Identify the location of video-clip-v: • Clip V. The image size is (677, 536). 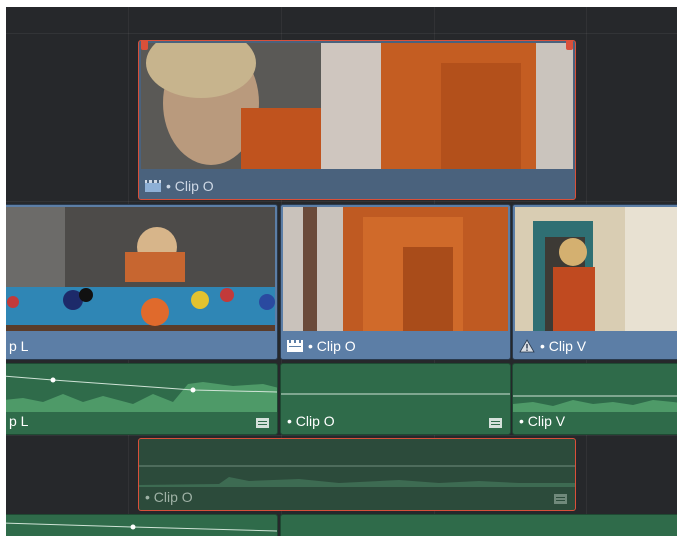
(594, 282).